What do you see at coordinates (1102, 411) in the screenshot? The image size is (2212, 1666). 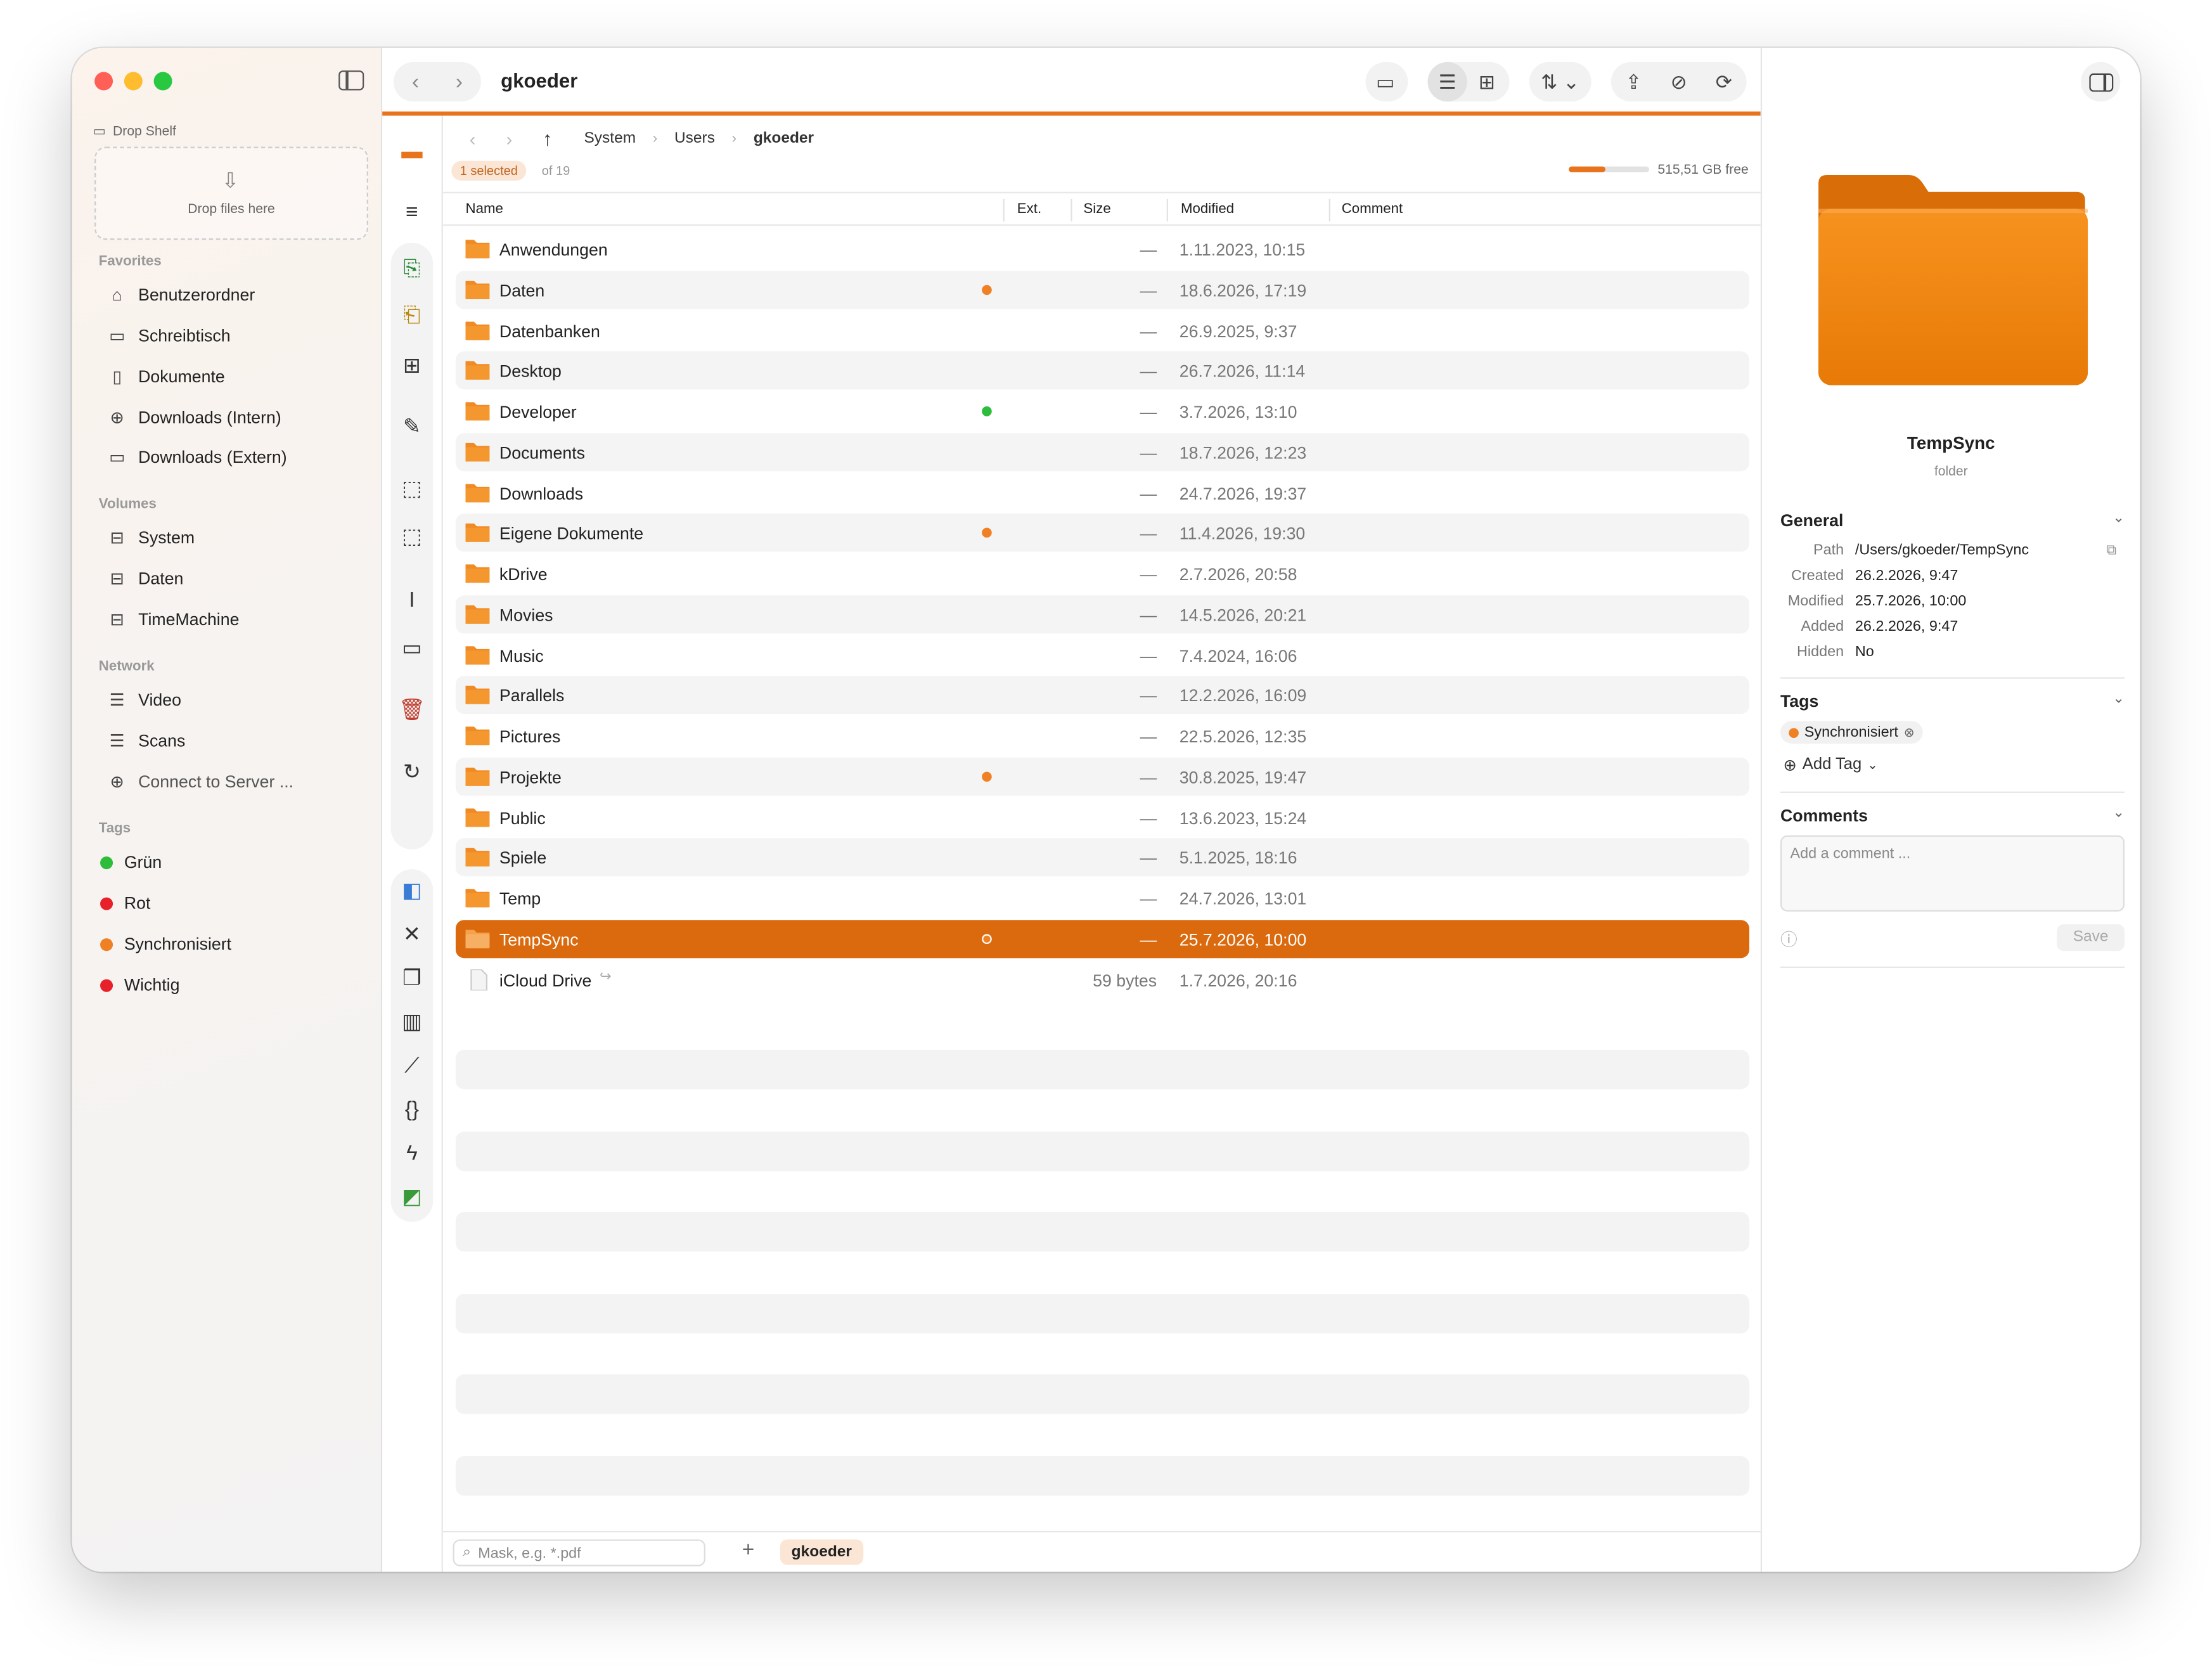 I see `table-row: Developer — 3.7.2026, 13:10` at bounding box center [1102, 411].